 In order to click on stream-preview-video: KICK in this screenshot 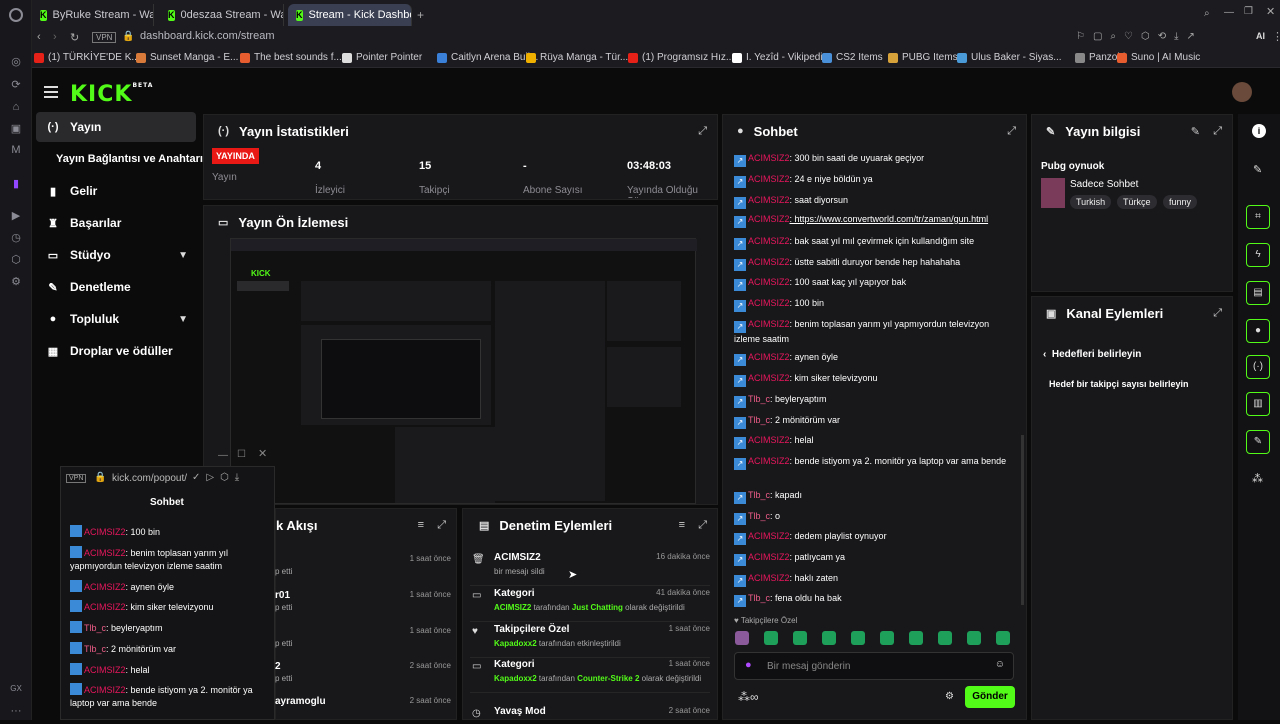, I will do `click(463, 371)`.